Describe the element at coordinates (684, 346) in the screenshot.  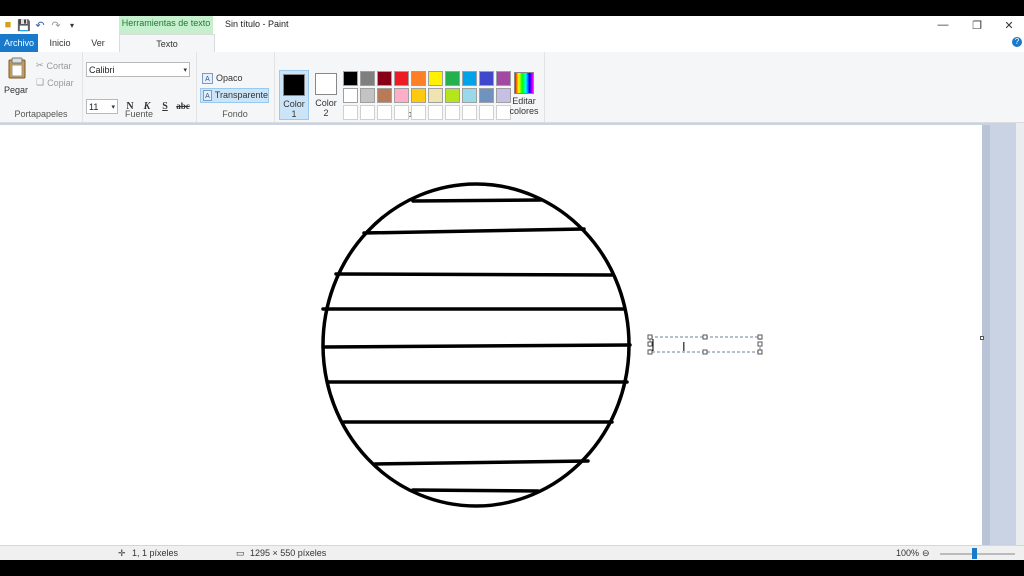
I see `svg-text: I` at that location.